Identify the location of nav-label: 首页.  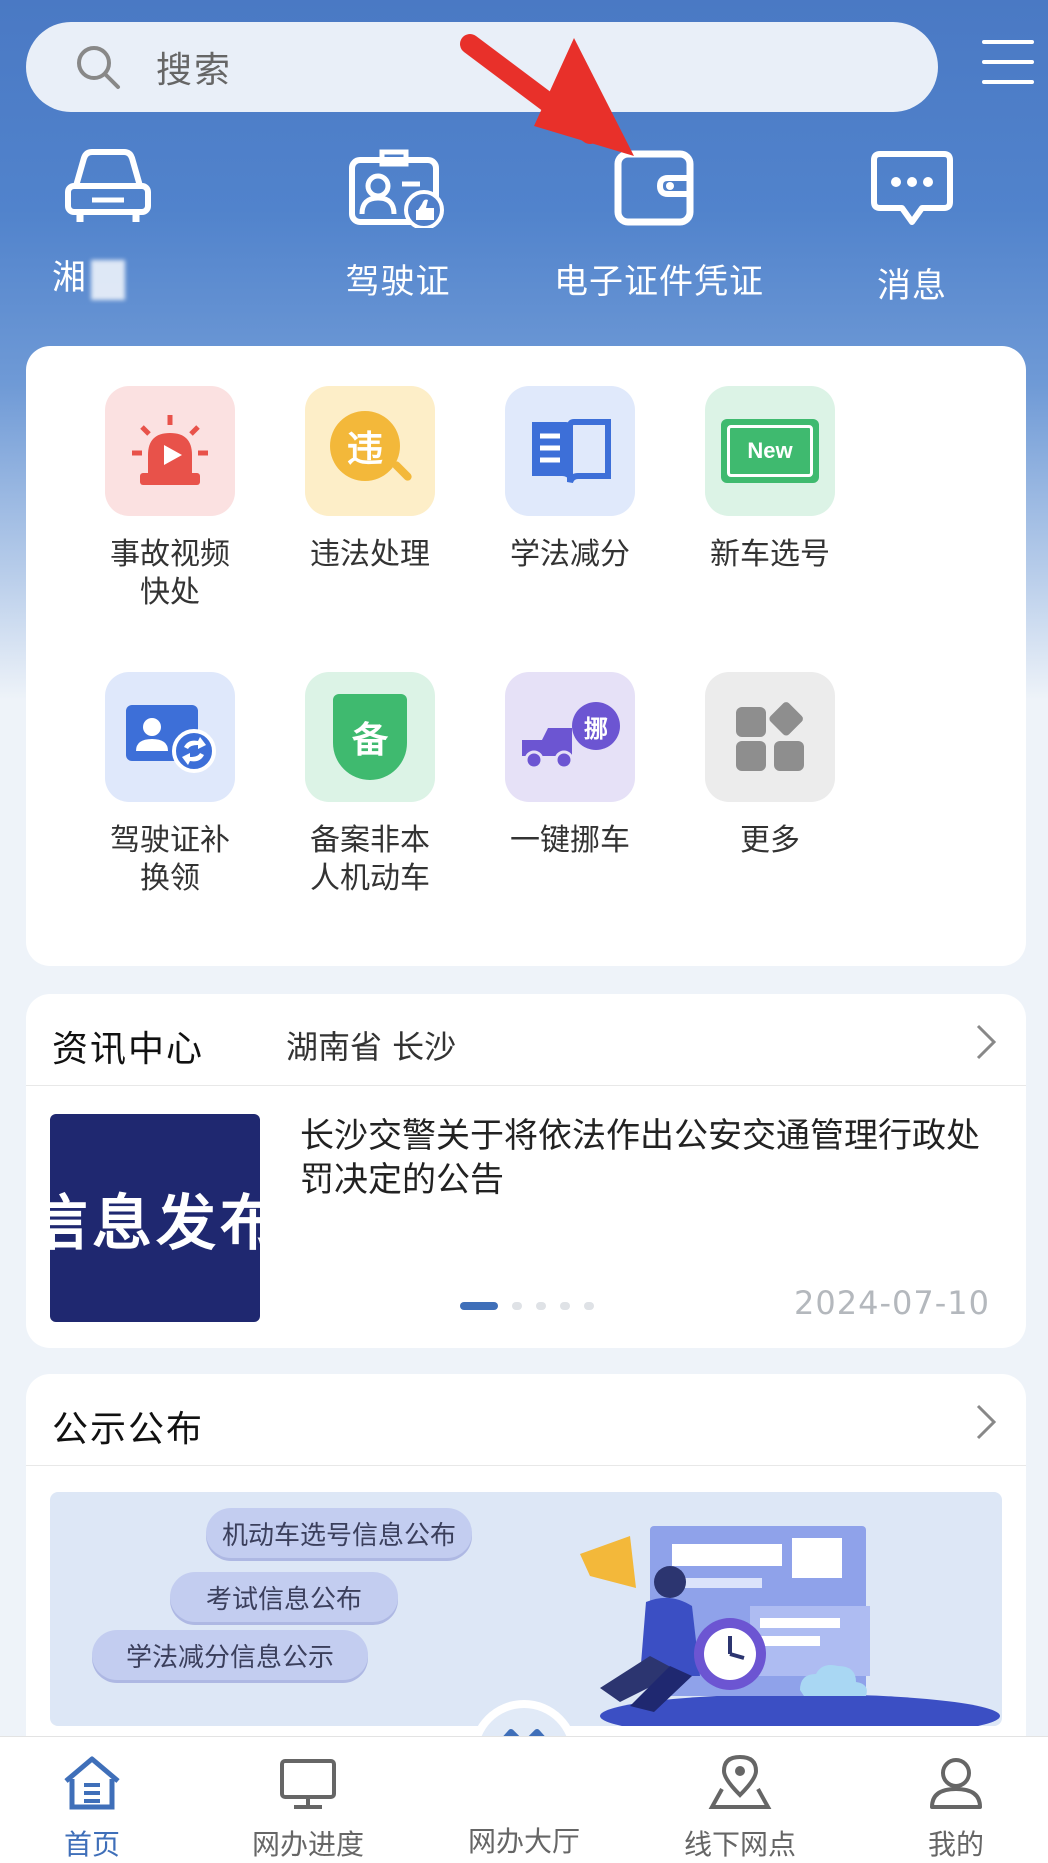
(91, 1844).